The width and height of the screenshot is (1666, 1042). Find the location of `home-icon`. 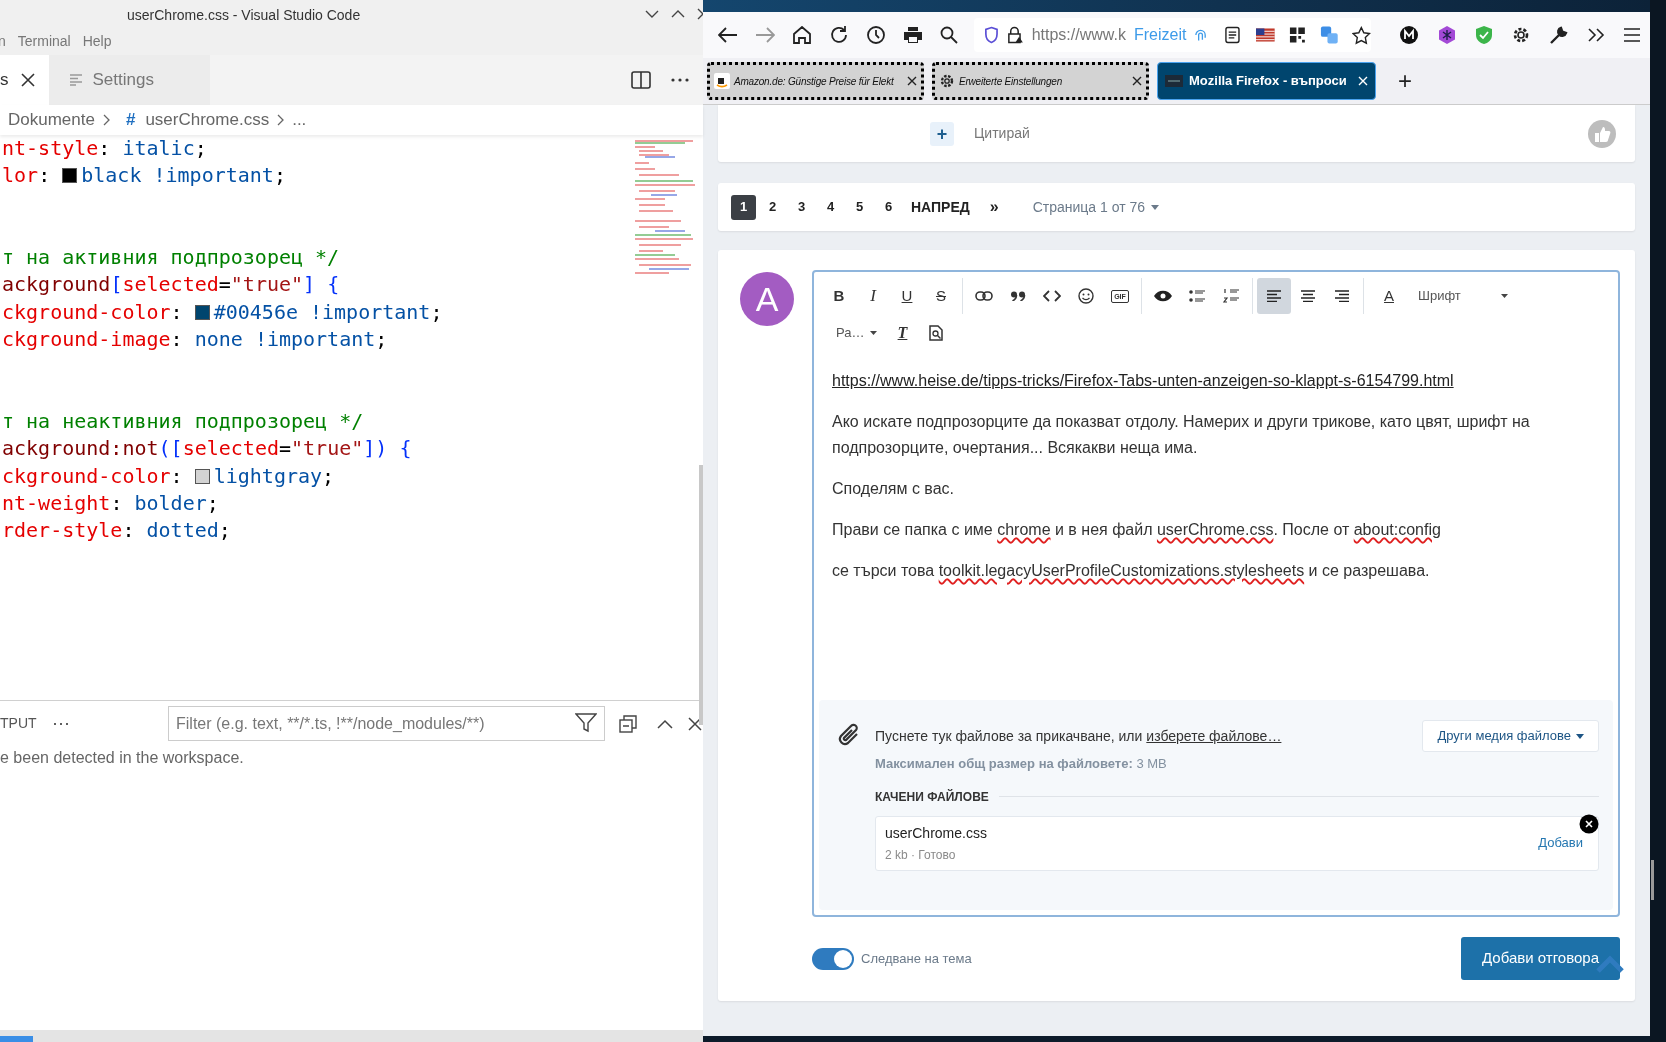

home-icon is located at coordinates (802, 35).